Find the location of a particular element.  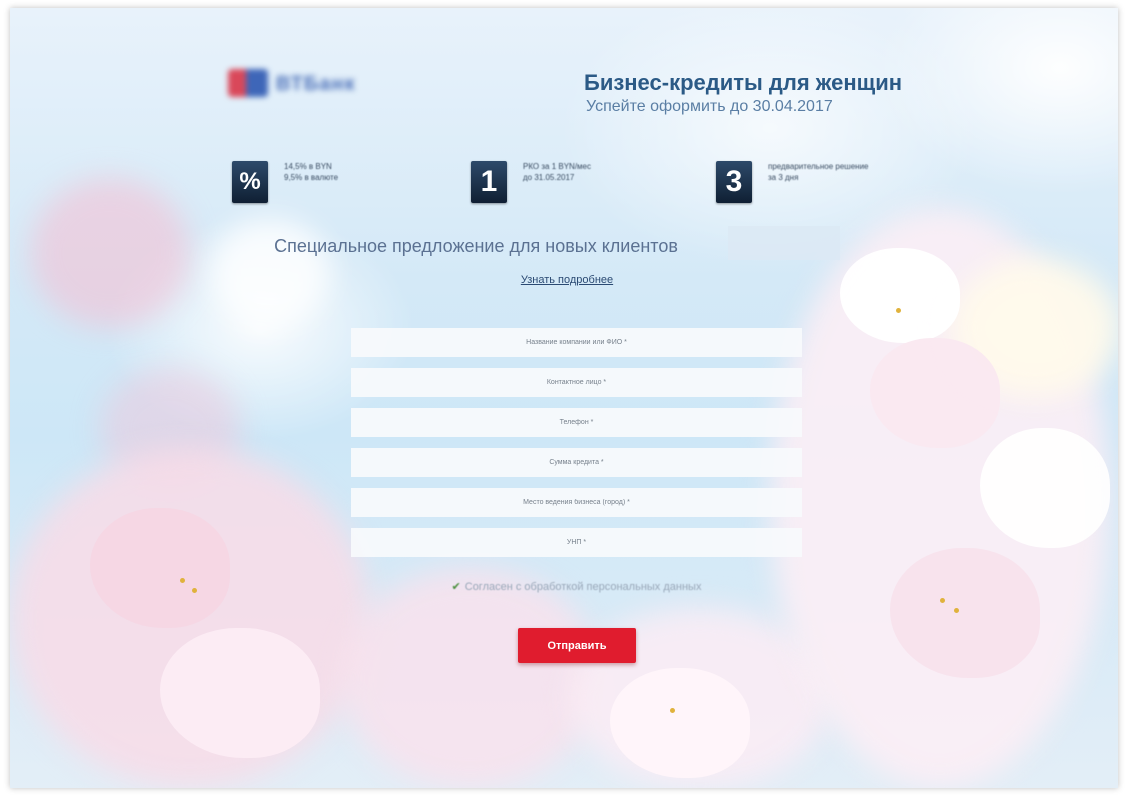

bank-logo: ВТБанк is located at coordinates (308, 83).